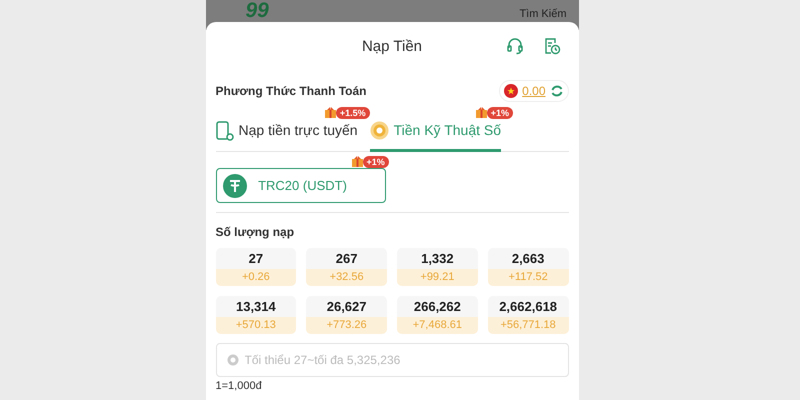 The image size is (800, 400). What do you see at coordinates (437, 315) in the screenshot?
I see `amount-option: 266,262 +7,468.61` at bounding box center [437, 315].